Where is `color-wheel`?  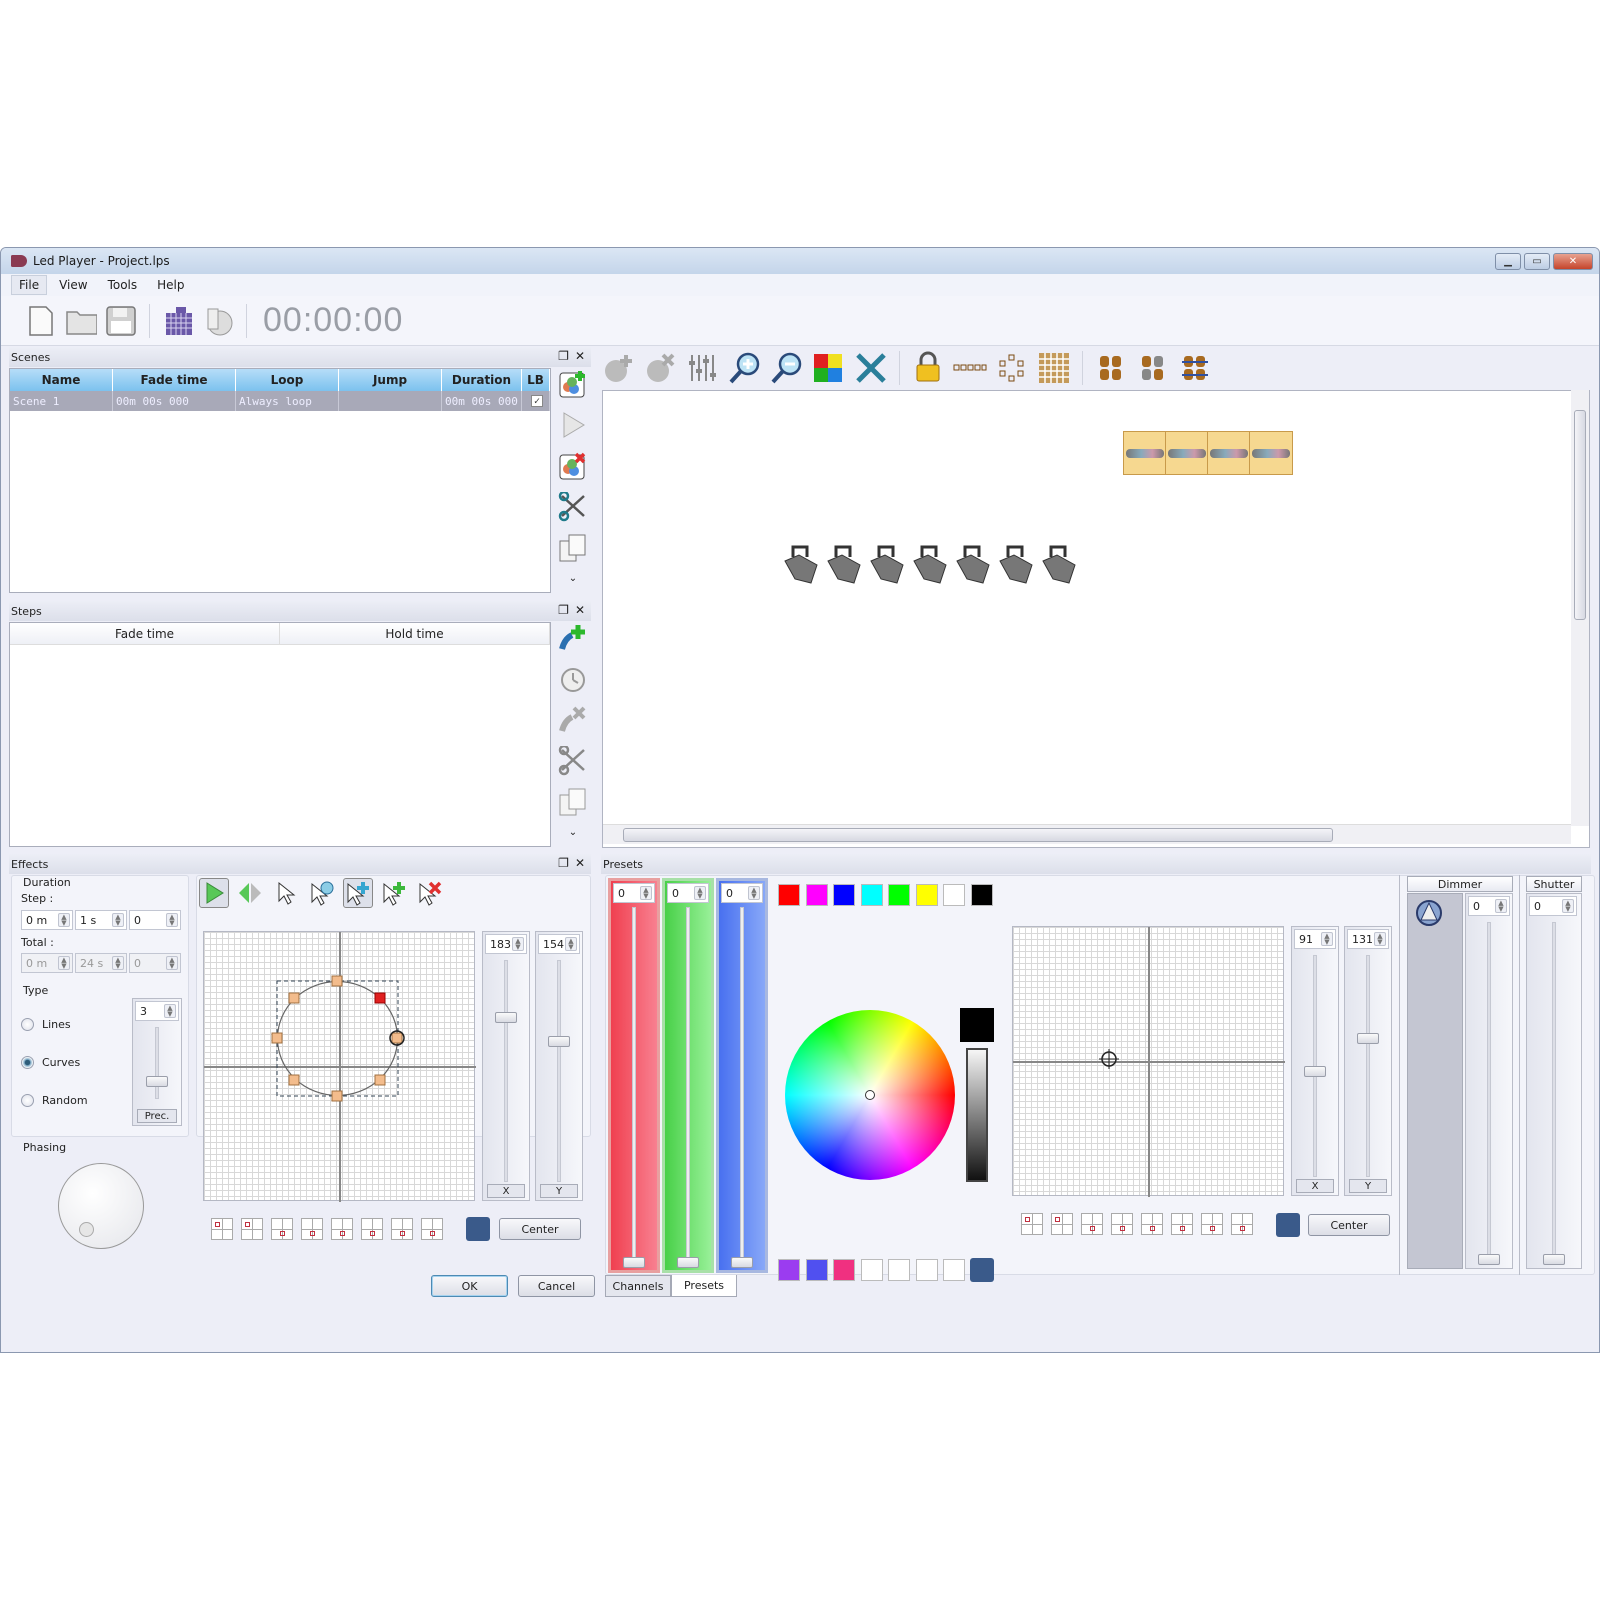
color-wheel is located at coordinates (870, 1095).